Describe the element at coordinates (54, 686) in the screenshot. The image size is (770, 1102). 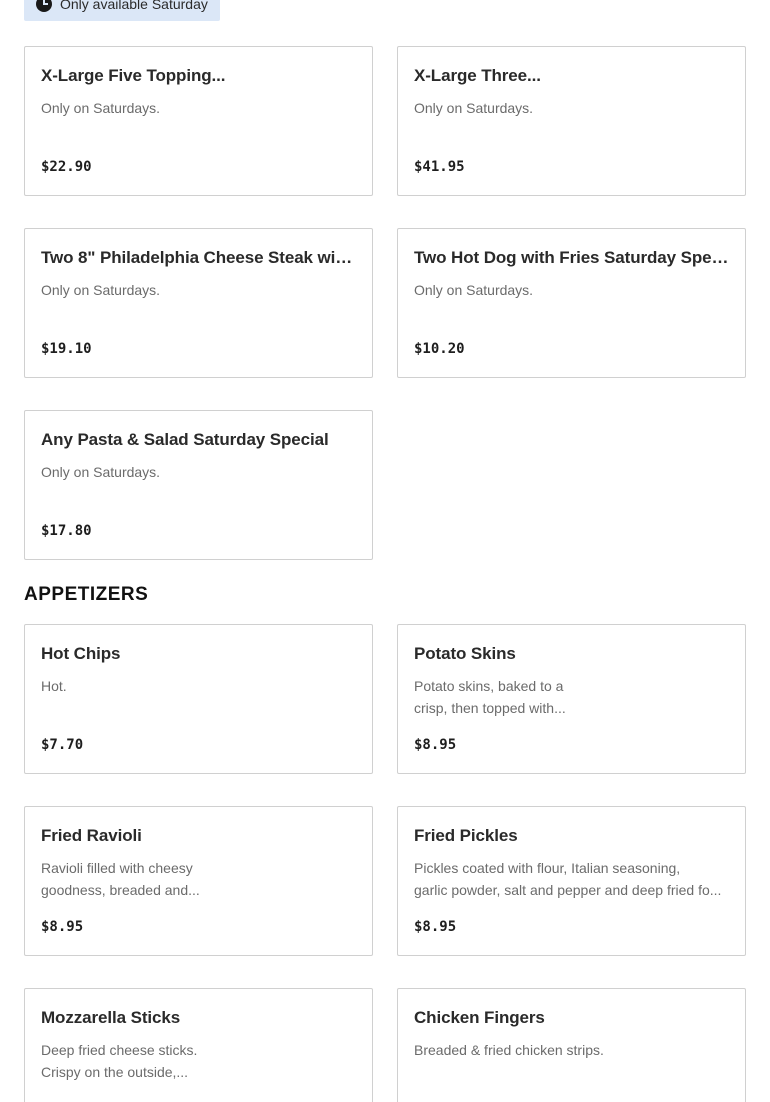
I see `item-description: Hot.` at that location.